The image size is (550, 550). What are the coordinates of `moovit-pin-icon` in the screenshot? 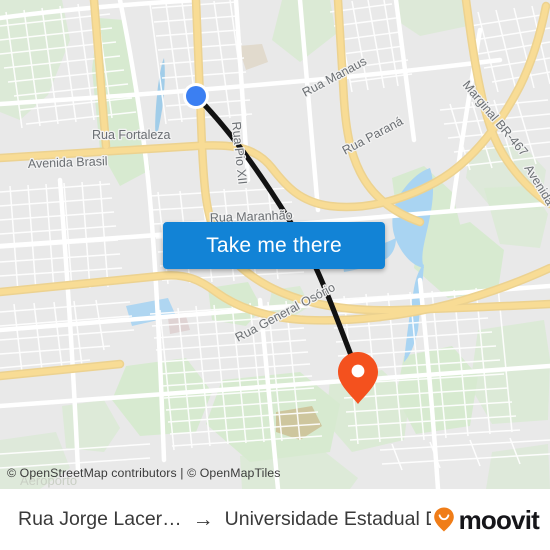 It's located at (443, 519).